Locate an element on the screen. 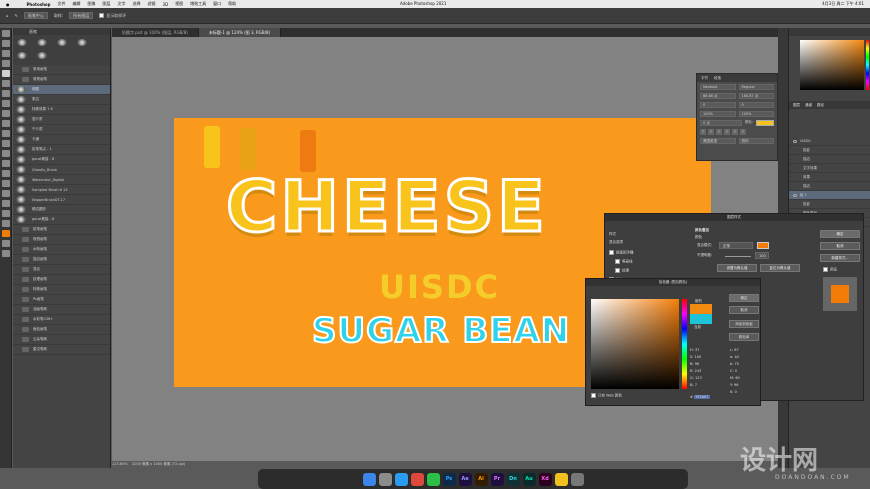 The image size is (870, 489). tagline-text: SUGAR BEAN is located at coordinates (440, 331).